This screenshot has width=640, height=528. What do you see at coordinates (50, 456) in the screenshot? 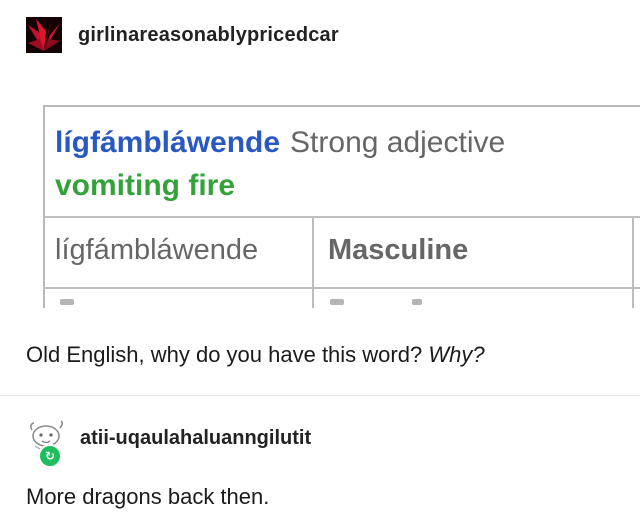
I see `reblog-icon: ↻` at bounding box center [50, 456].